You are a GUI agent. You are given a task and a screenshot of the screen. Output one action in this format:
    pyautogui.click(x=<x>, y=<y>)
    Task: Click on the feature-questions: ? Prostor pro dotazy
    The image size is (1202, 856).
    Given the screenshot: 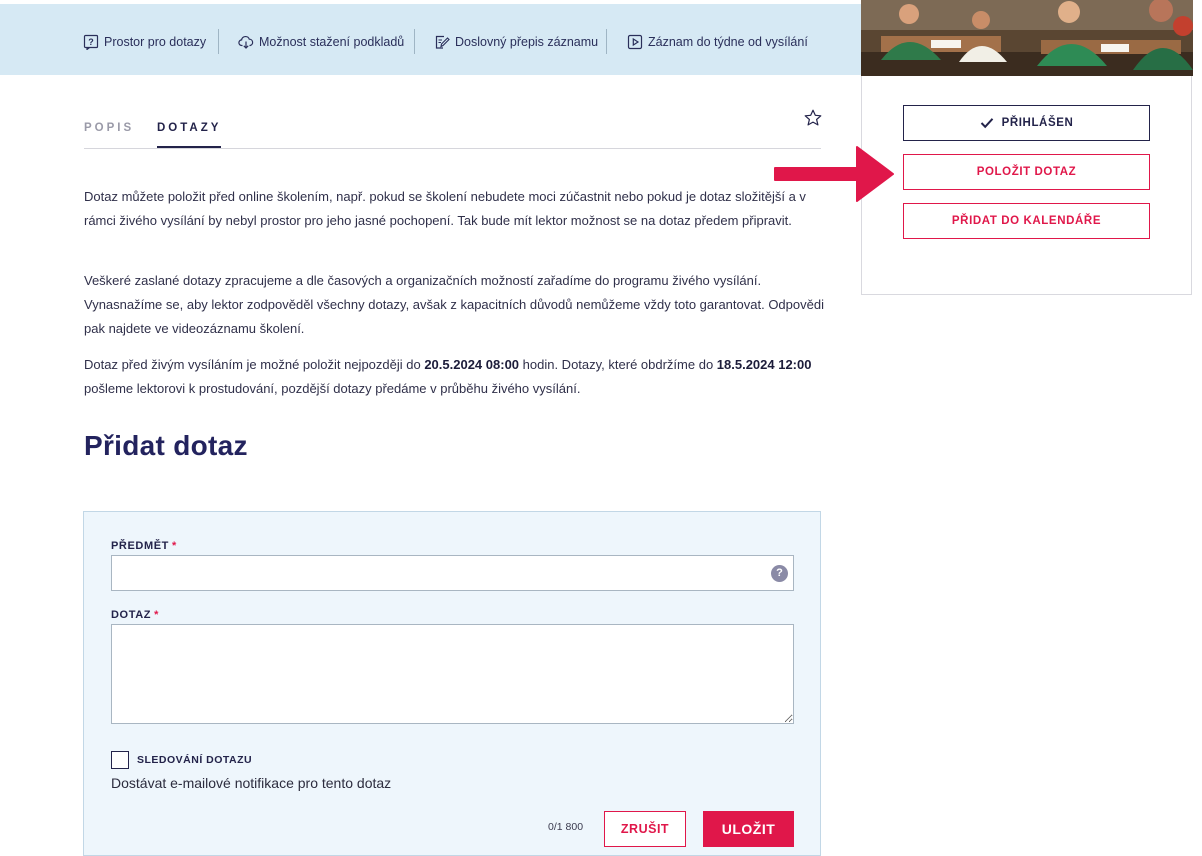 What is the action you would take?
    pyautogui.click(x=144, y=42)
    